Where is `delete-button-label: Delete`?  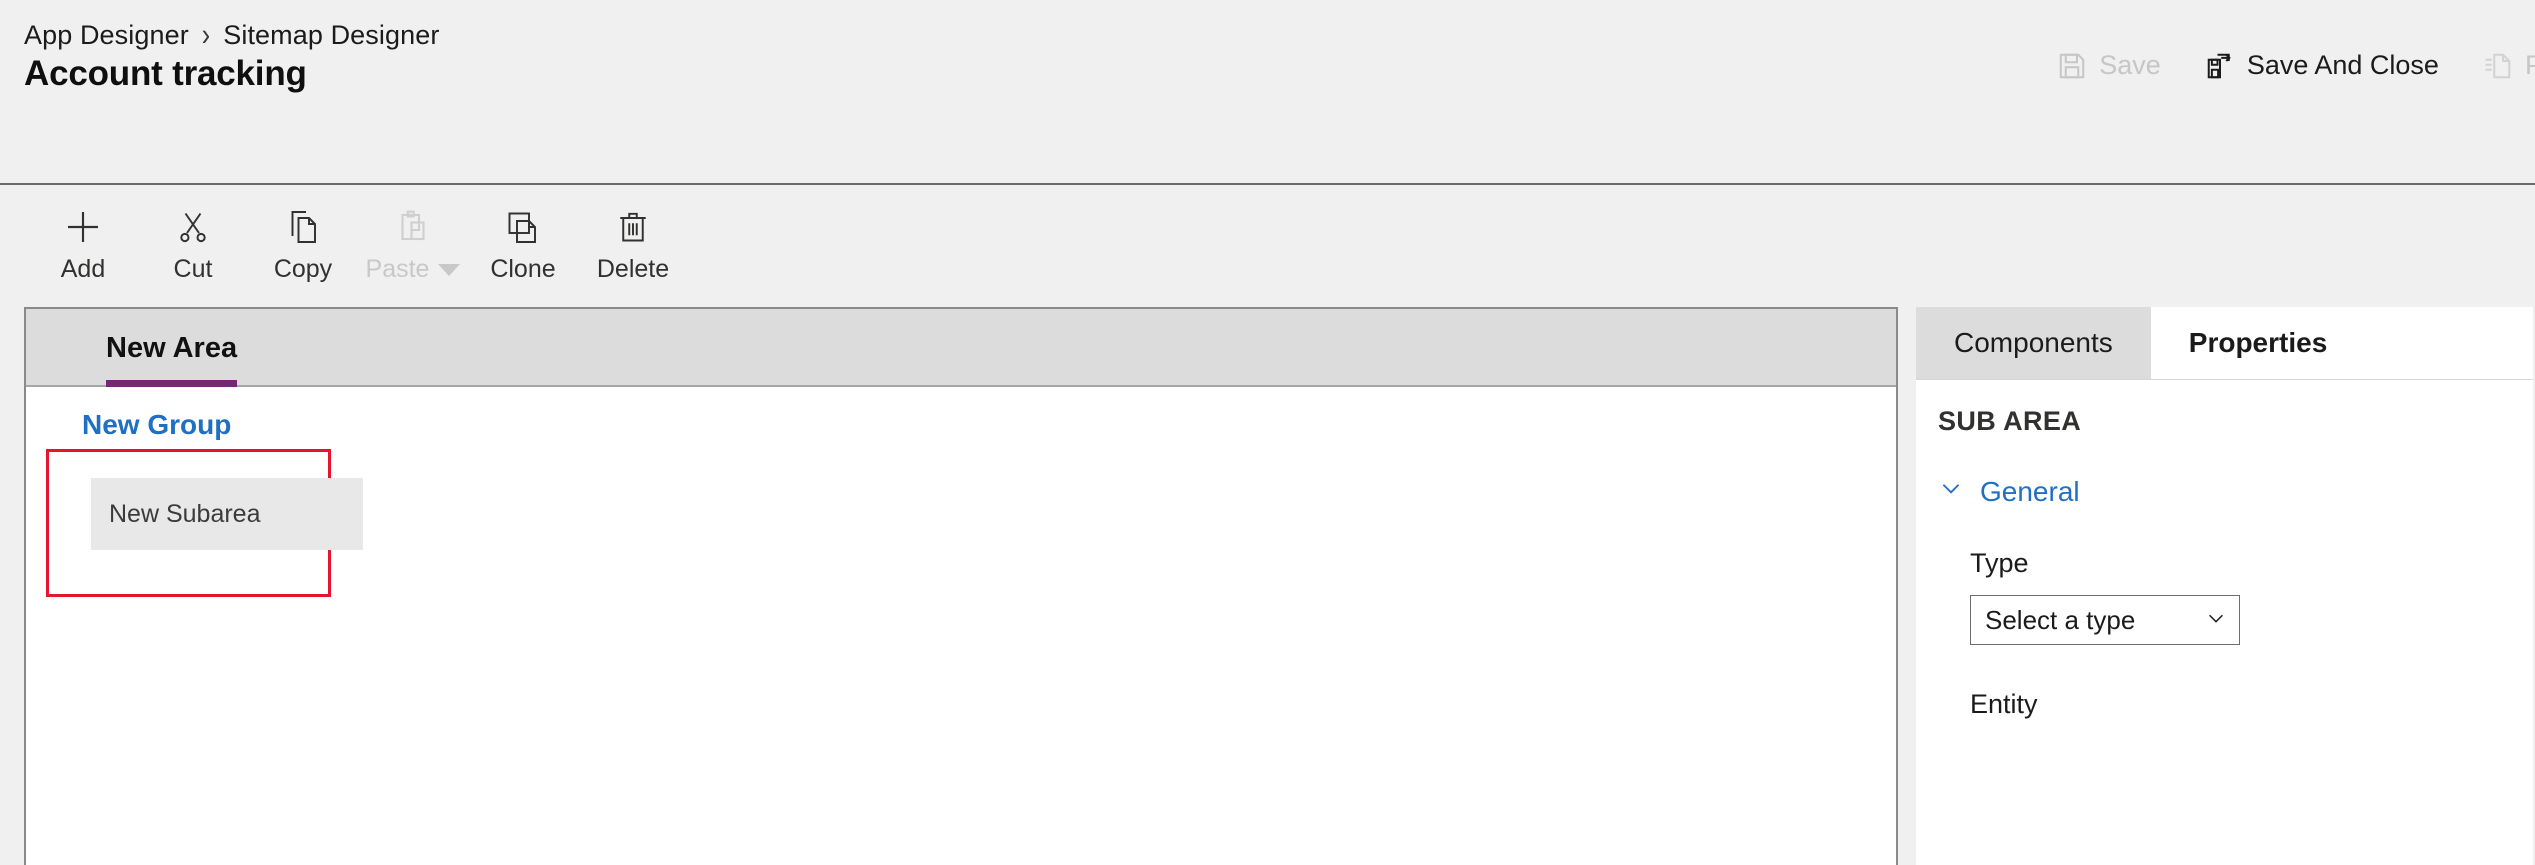 delete-button-label: Delete is located at coordinates (633, 269).